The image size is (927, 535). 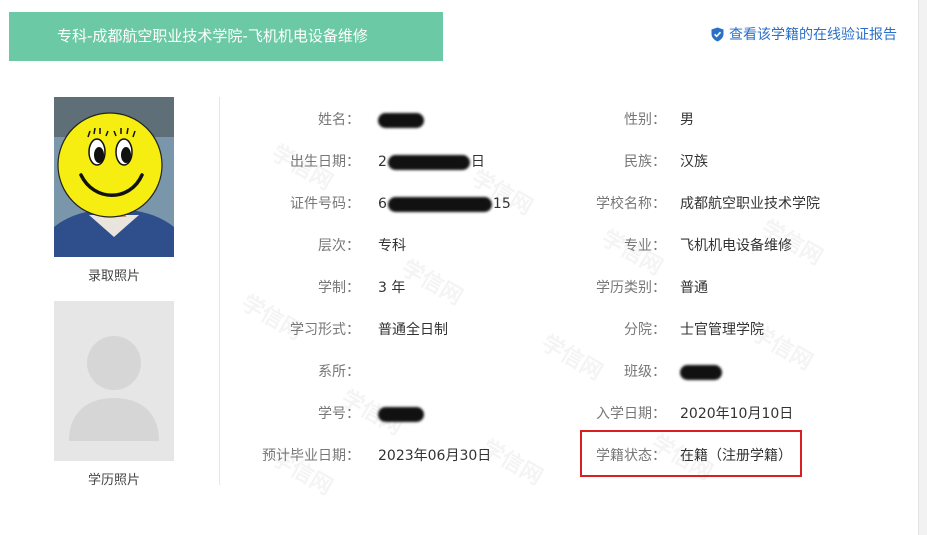 I want to click on field-label: 证件号码：, so click(x=325, y=204).